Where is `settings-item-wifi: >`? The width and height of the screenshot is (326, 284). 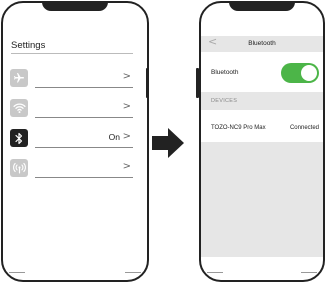 settings-item-wifi: > is located at coordinates (75, 108).